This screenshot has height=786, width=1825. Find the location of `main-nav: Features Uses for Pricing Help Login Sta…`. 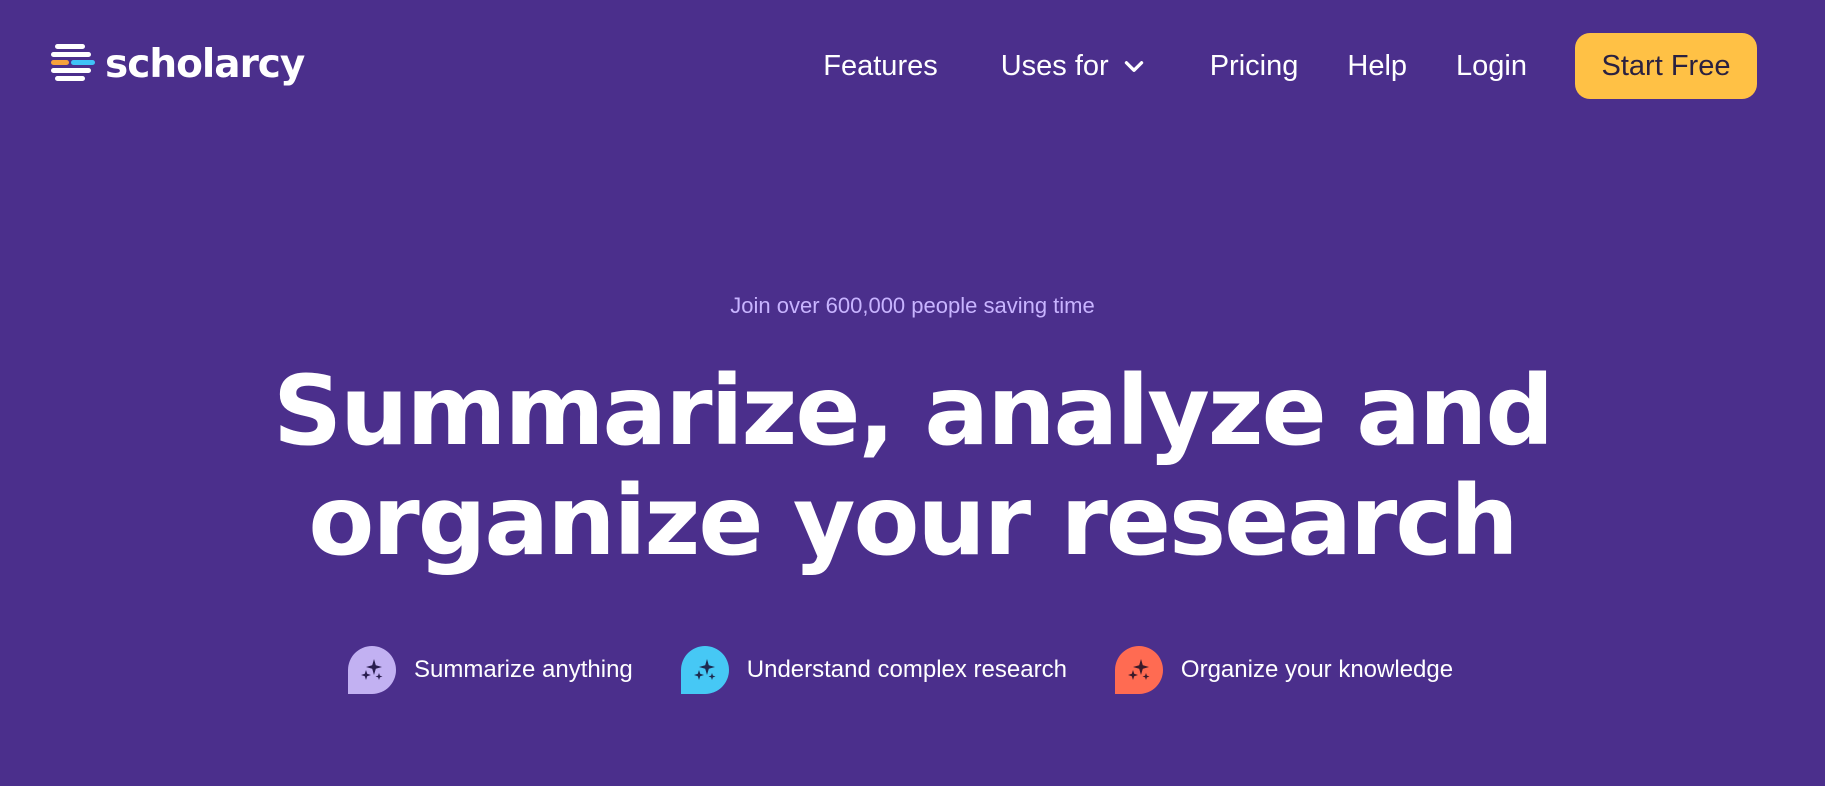

main-nav: Features Uses for Pricing Help Login Sta… is located at coordinates (1290, 66).